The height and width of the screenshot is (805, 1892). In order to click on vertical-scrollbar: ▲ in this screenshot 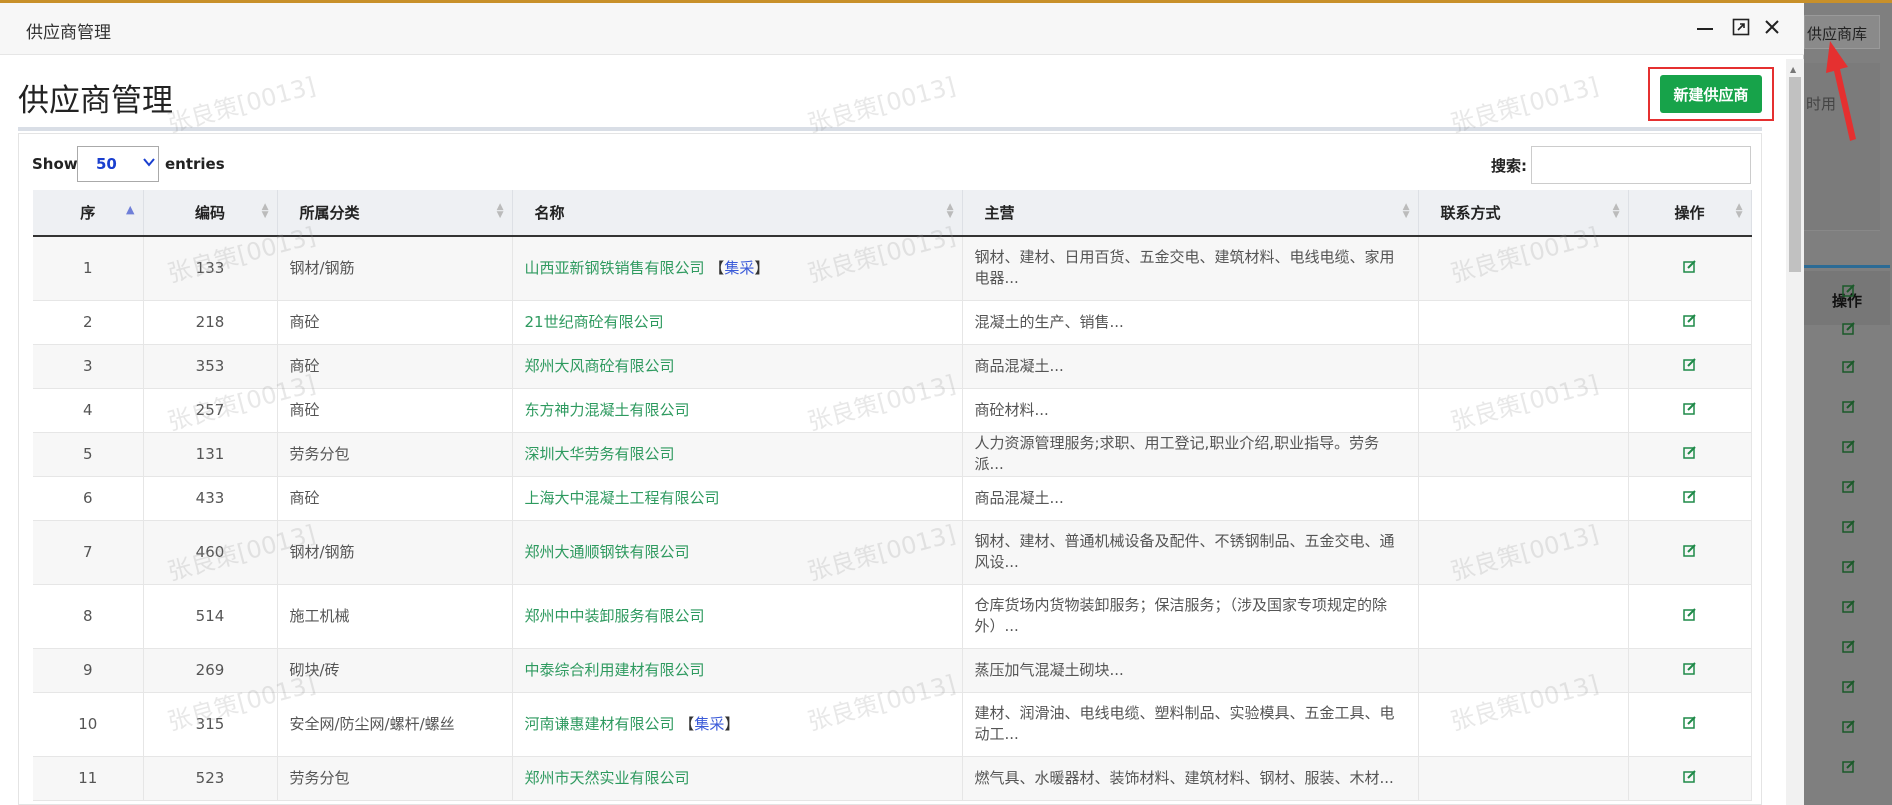, I will do `click(1795, 432)`.